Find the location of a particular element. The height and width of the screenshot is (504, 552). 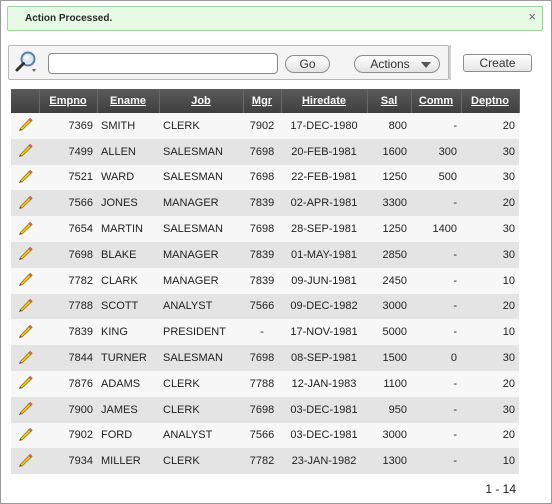

close-icon: × is located at coordinates (532, 17).